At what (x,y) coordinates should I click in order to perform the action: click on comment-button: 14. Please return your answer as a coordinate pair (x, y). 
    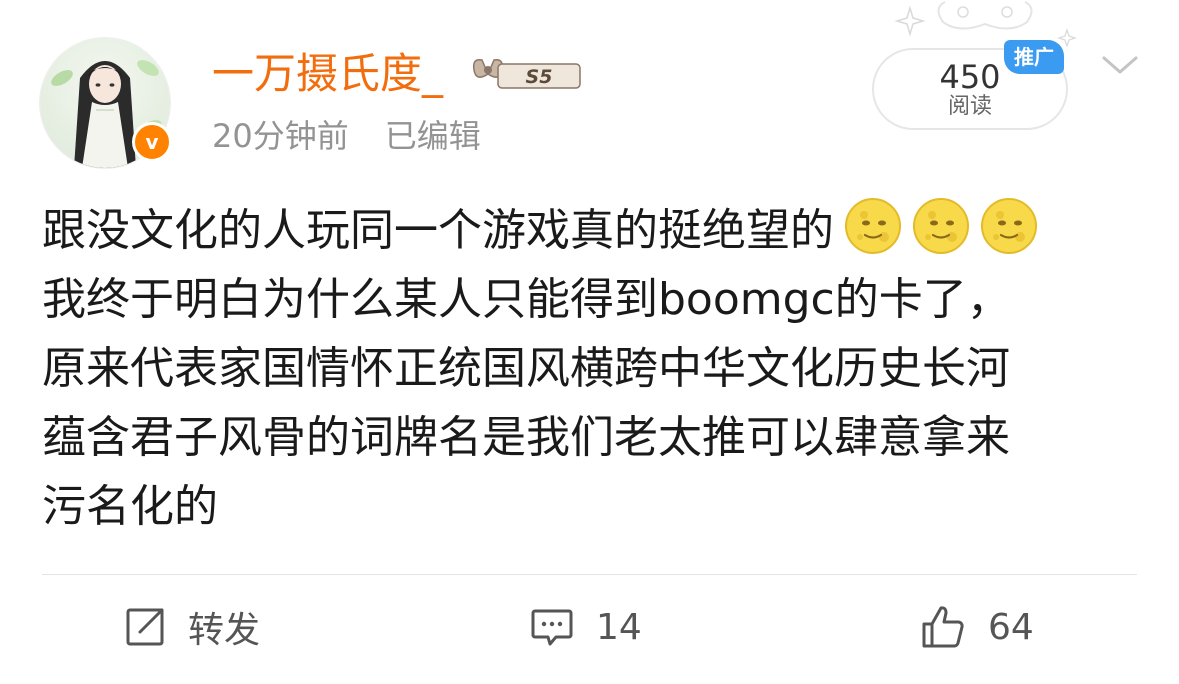
    Looking at the image, I should click on (586, 627).